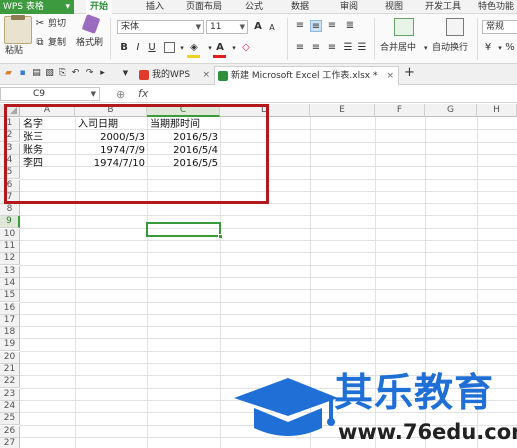 The height and width of the screenshot is (448, 517). What do you see at coordinates (10, 210) in the screenshot?
I see `row-header-8: 8` at bounding box center [10, 210].